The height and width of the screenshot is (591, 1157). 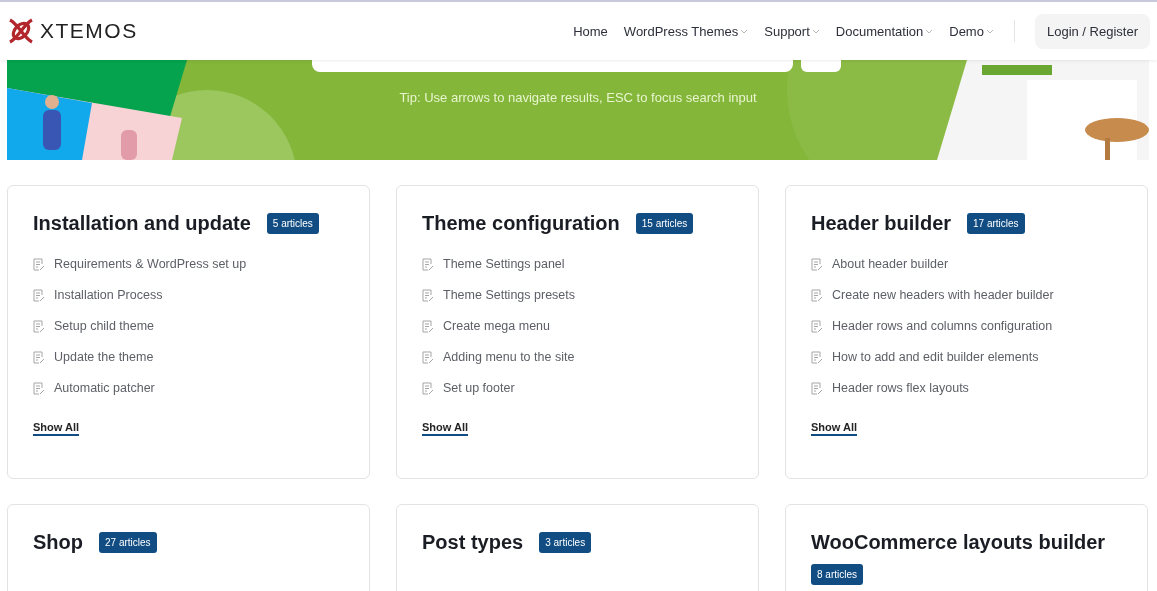 I want to click on article-link: Set up footer, so click(x=479, y=388).